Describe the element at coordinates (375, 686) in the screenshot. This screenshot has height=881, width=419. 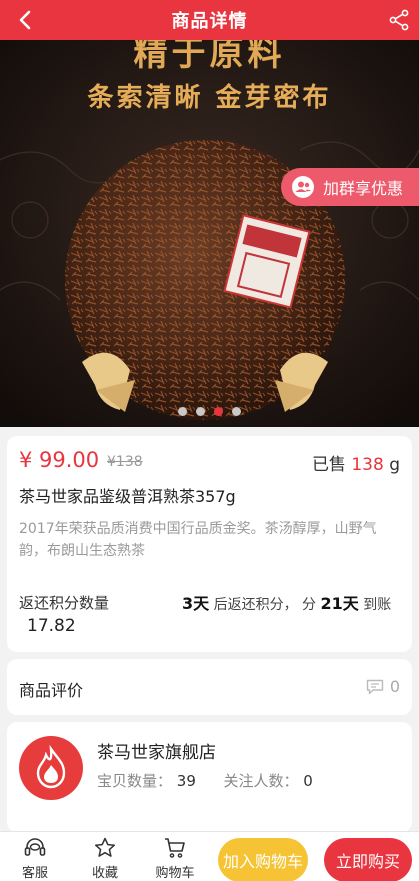
I see `comment-icon` at that location.